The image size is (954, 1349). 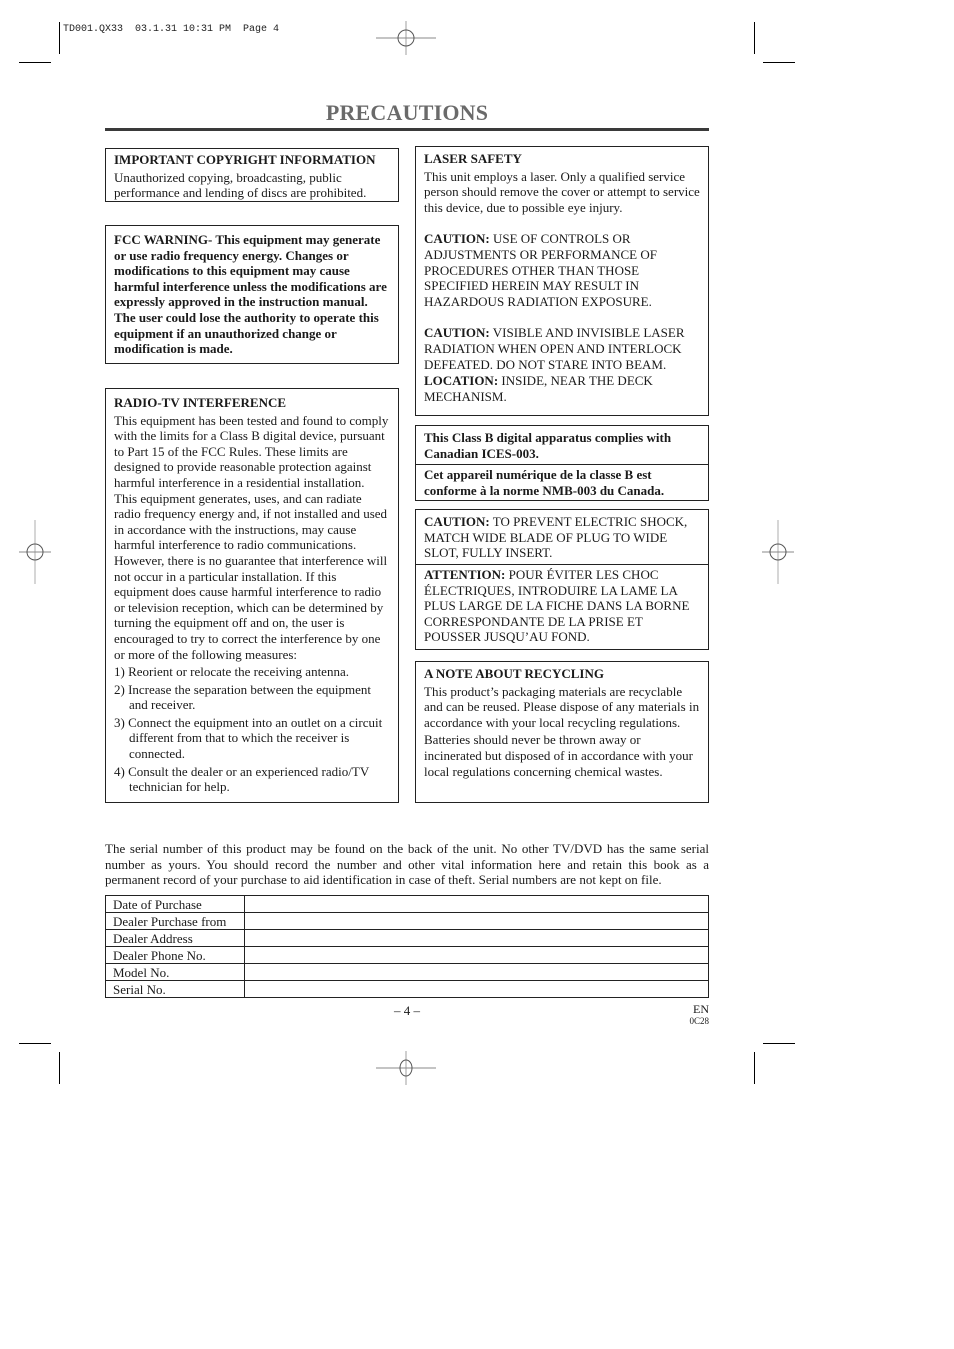 I want to click on title-rule, so click(x=407, y=129).